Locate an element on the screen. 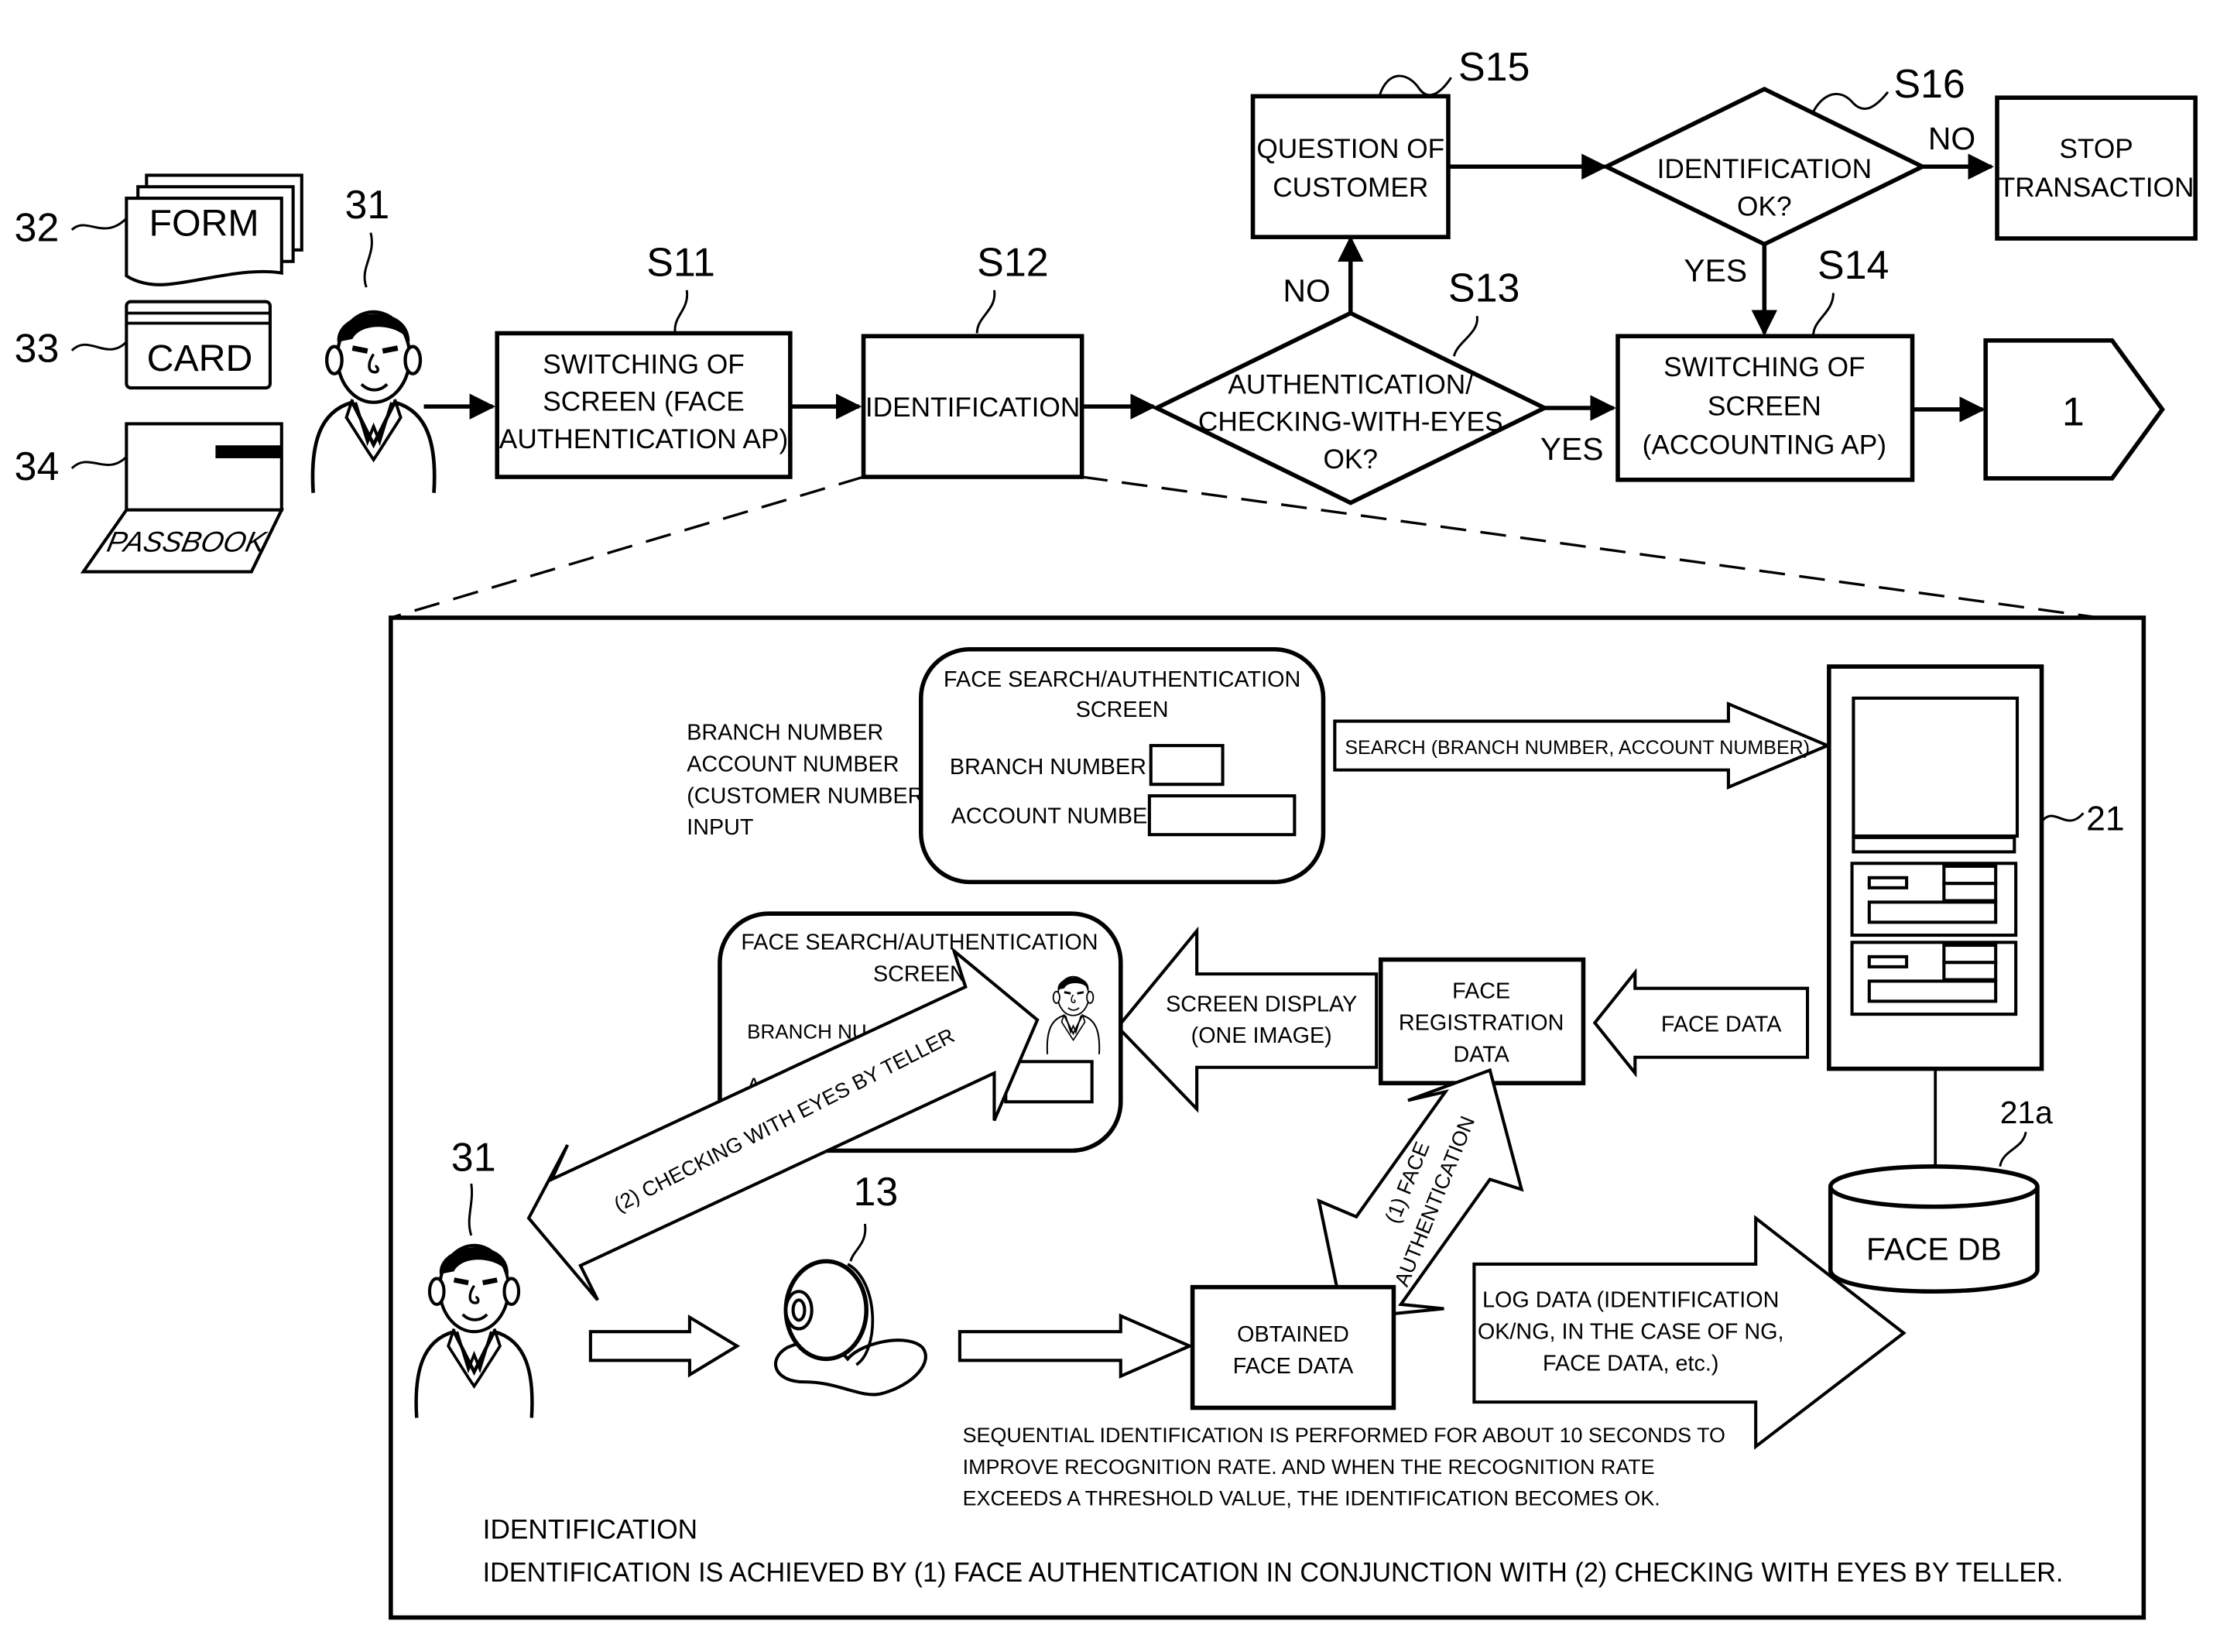 This screenshot has width=2227, height=1652. form-leader is located at coordinates (99, 224).